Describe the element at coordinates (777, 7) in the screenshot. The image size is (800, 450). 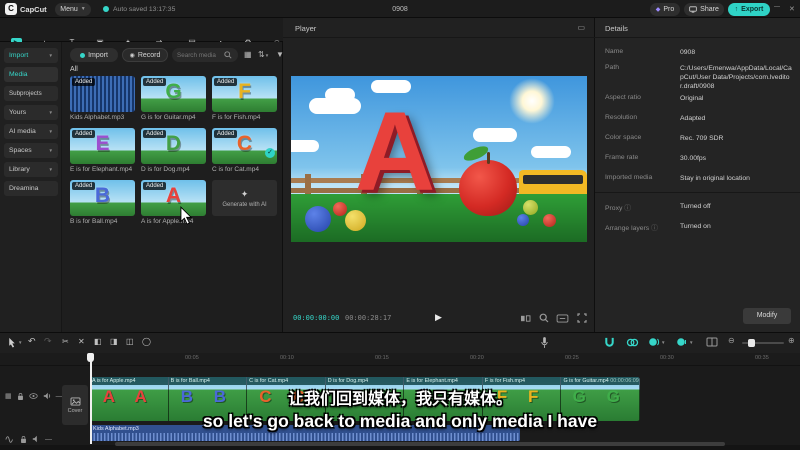
I see `minimize-button: —` at that location.